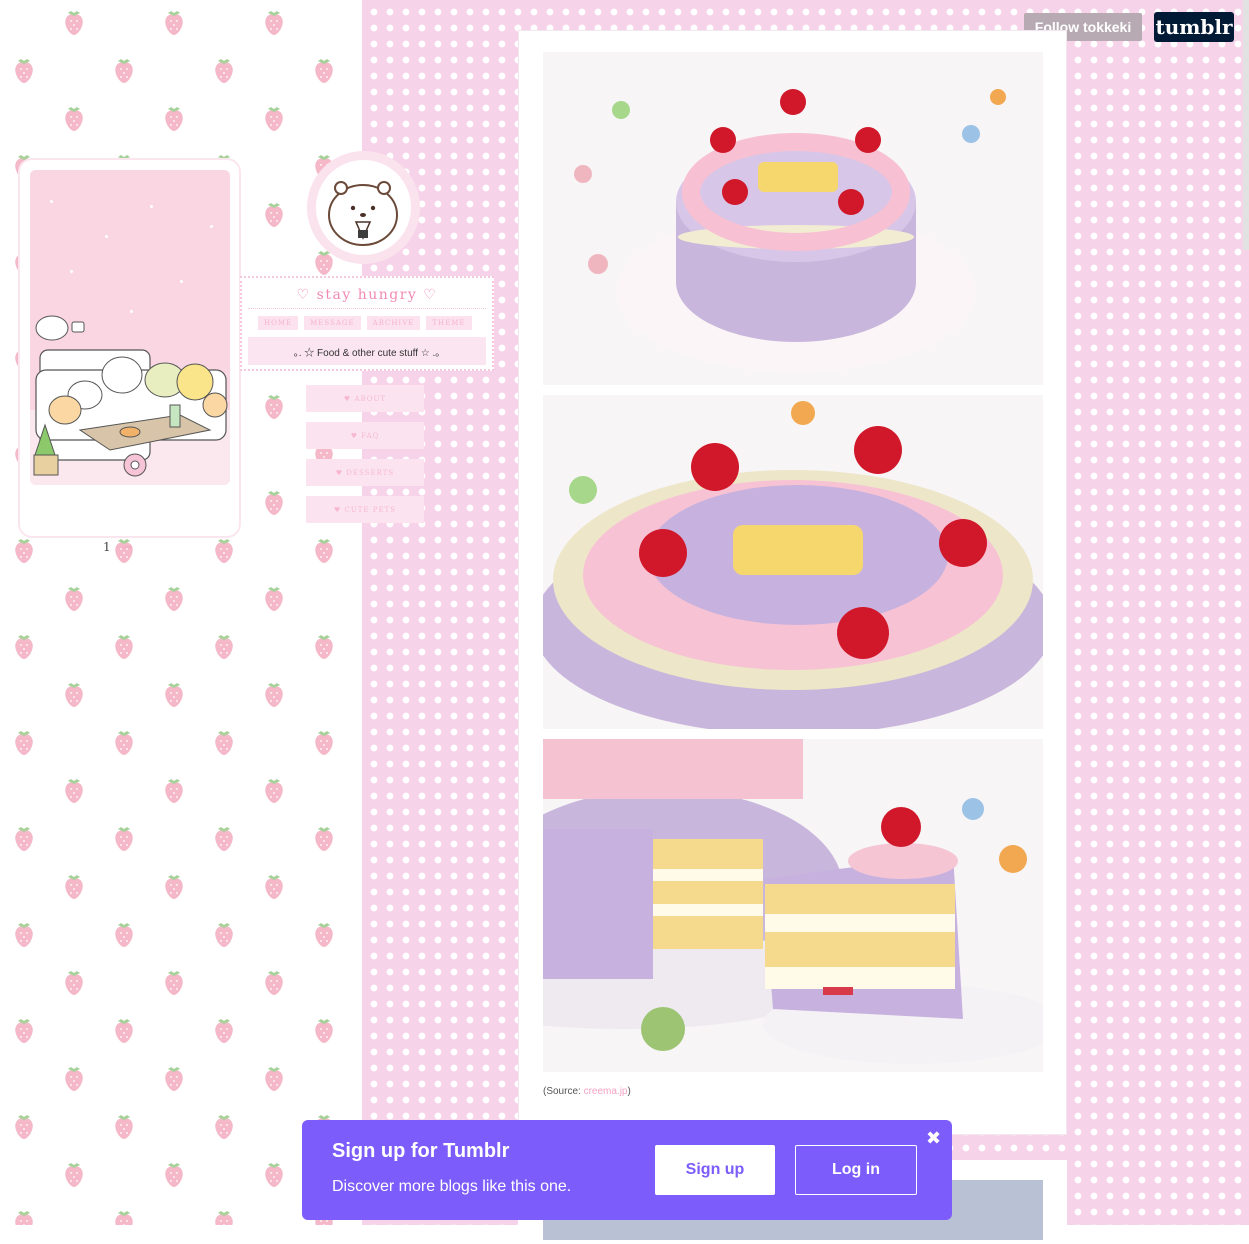 Image resolution: width=1249 pixels, height=1244 pixels. Describe the element at coordinates (606, 1091) in the screenshot. I see `source-link: creema.jp` at that location.